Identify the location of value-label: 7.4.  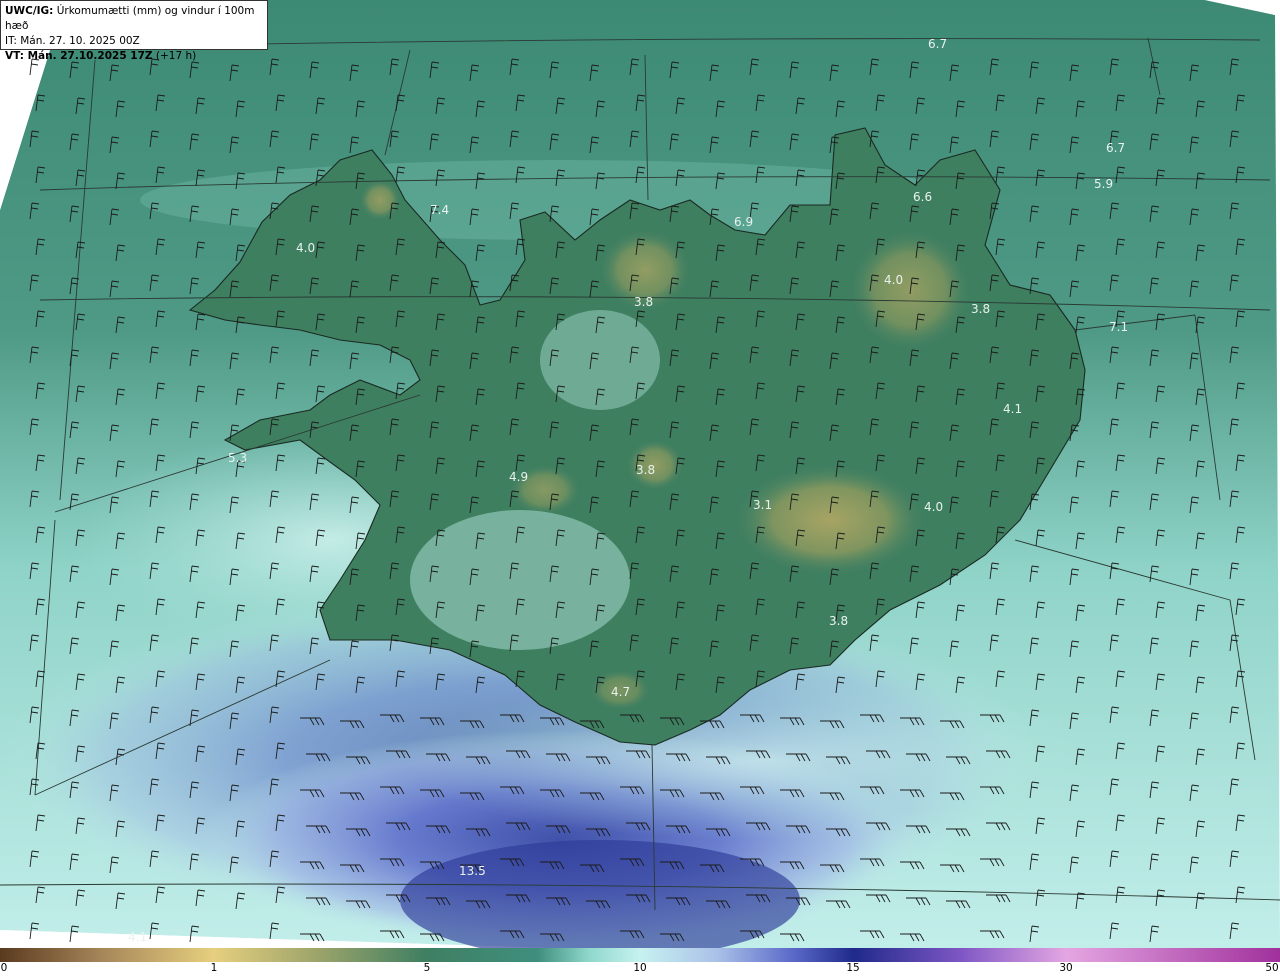
(439, 210).